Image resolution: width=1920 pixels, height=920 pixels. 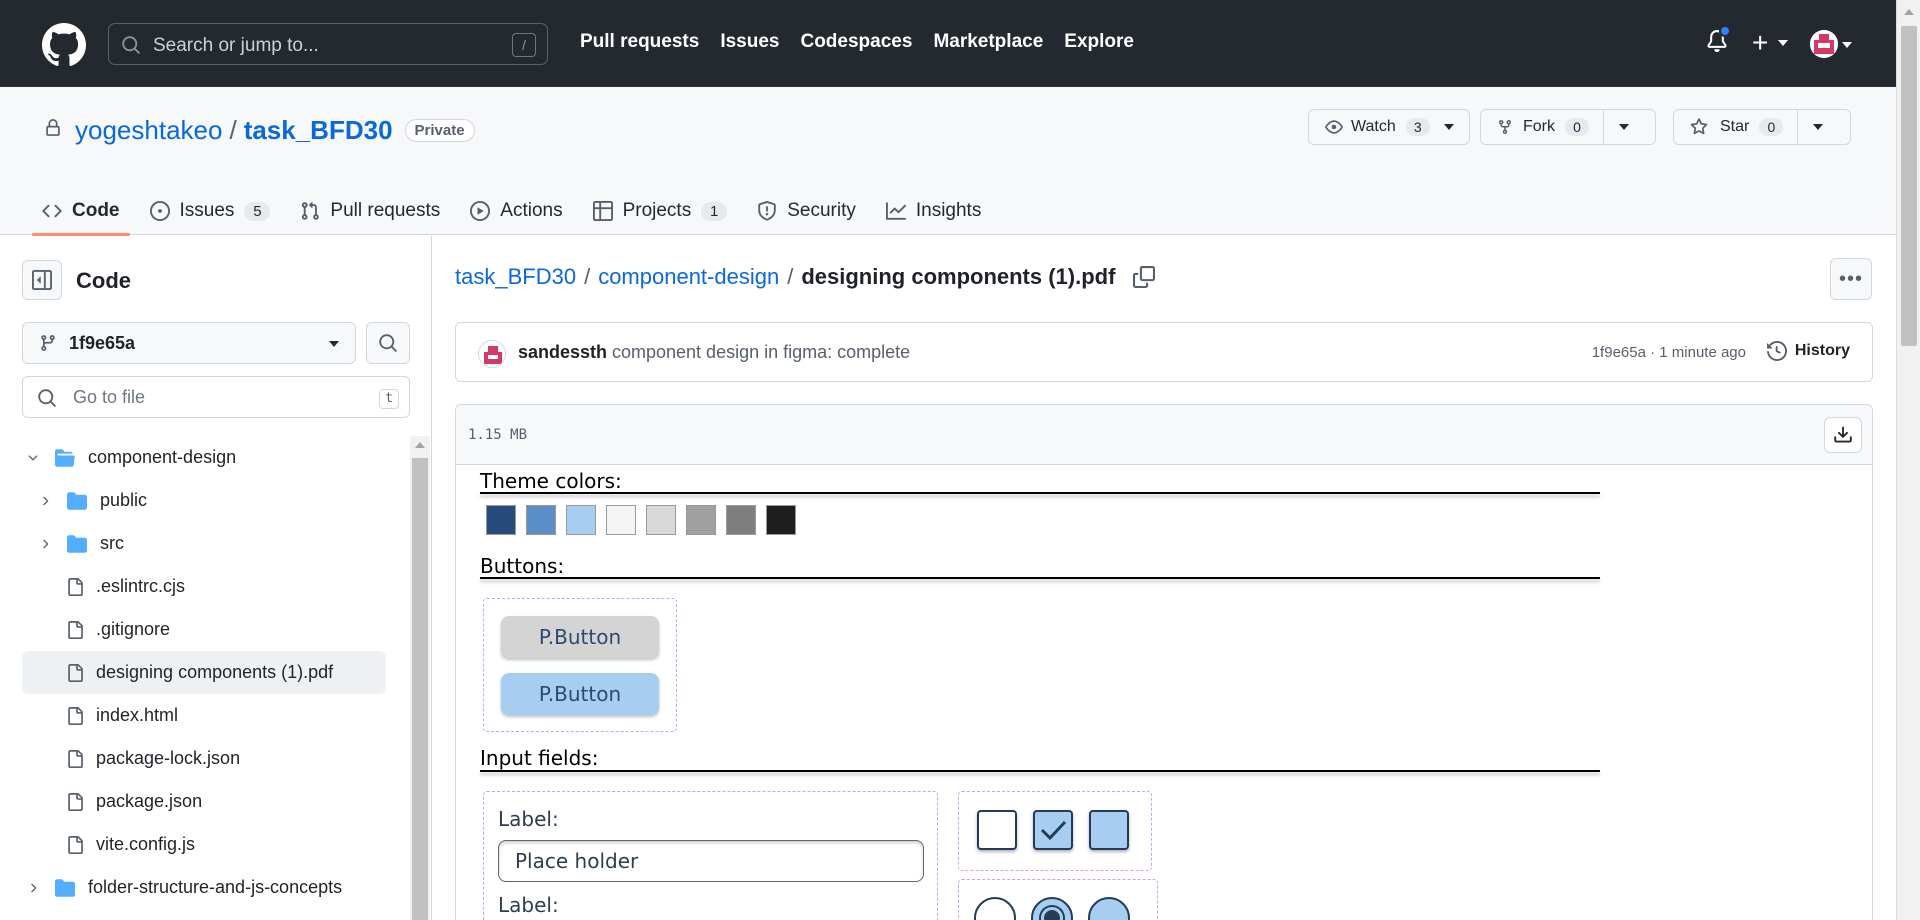 I want to click on tree-item-public: public, so click(x=206, y=500).